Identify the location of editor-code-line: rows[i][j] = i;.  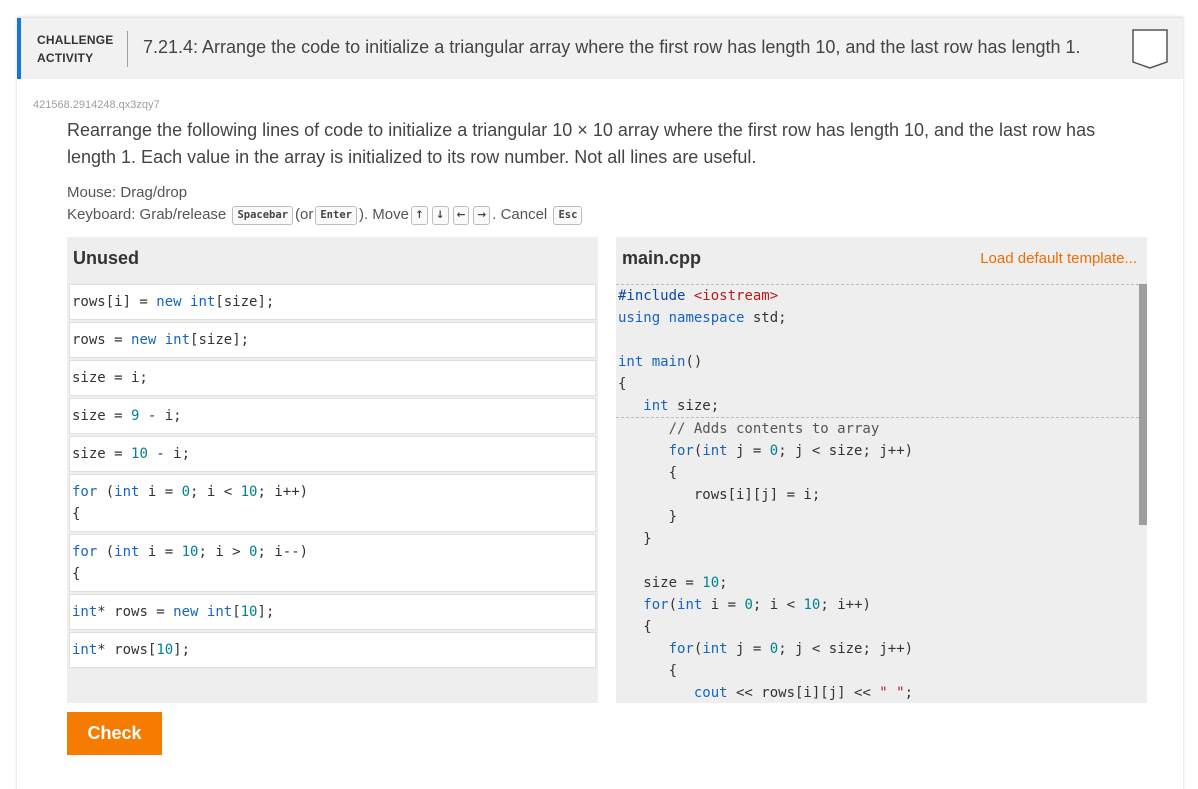
(719, 495).